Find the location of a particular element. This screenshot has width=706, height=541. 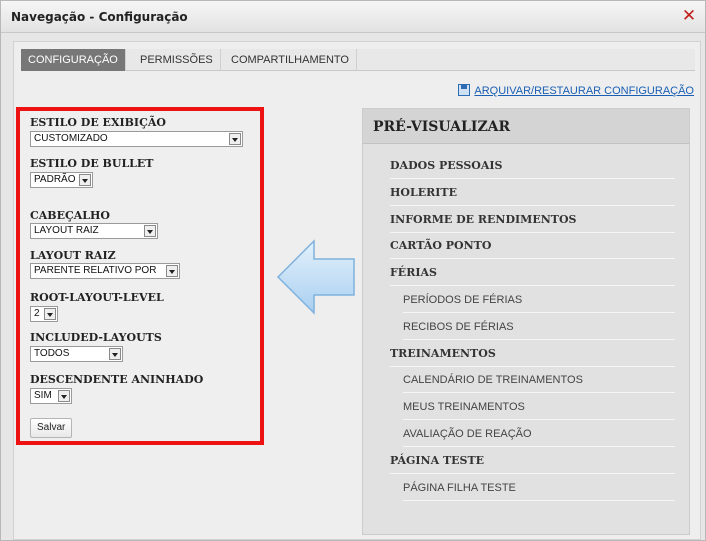

root-layout-select: PARENTE RELATIVO POR is located at coordinates (105, 271).